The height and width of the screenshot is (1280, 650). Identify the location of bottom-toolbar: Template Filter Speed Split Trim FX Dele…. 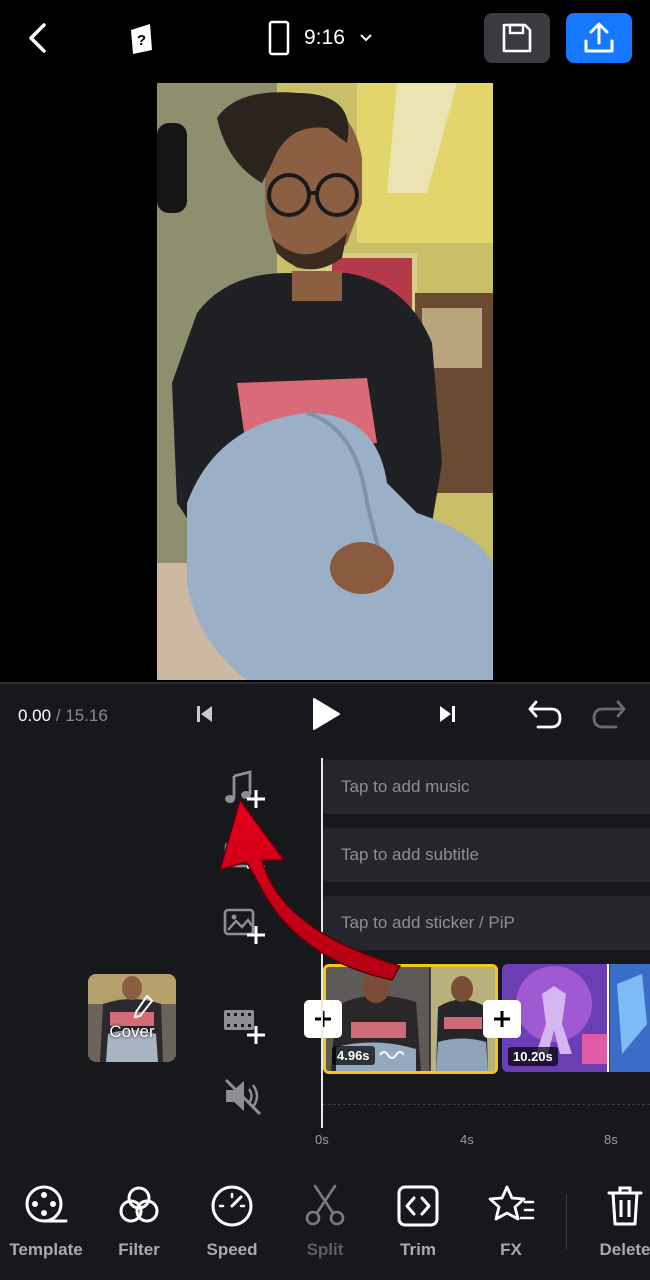
(325, 1222).